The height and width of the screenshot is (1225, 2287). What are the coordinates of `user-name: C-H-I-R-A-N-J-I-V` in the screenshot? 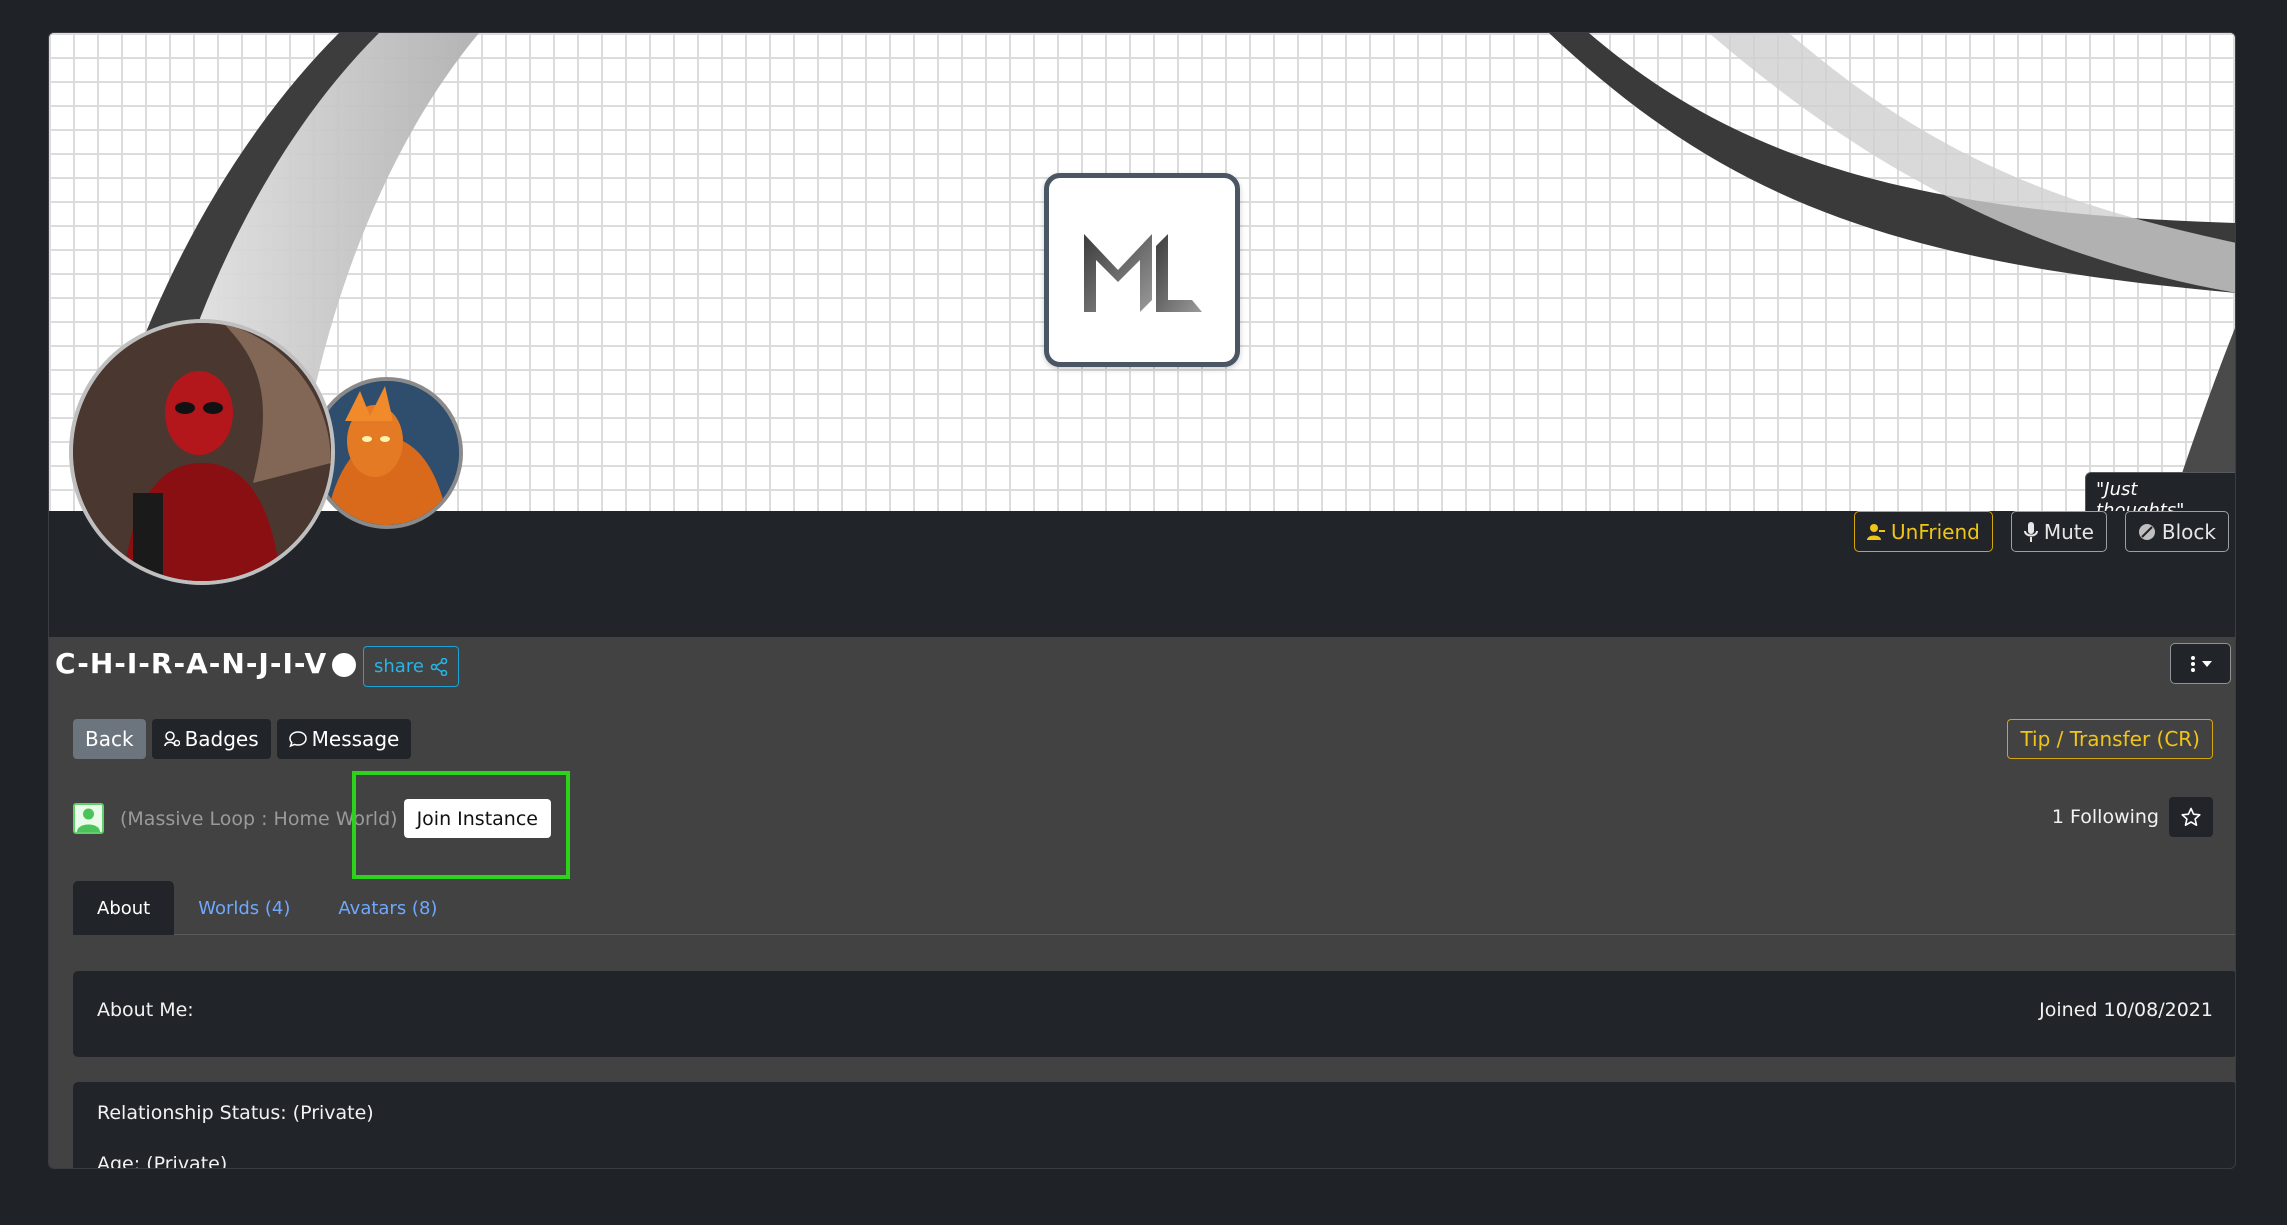 It's located at (191, 663).